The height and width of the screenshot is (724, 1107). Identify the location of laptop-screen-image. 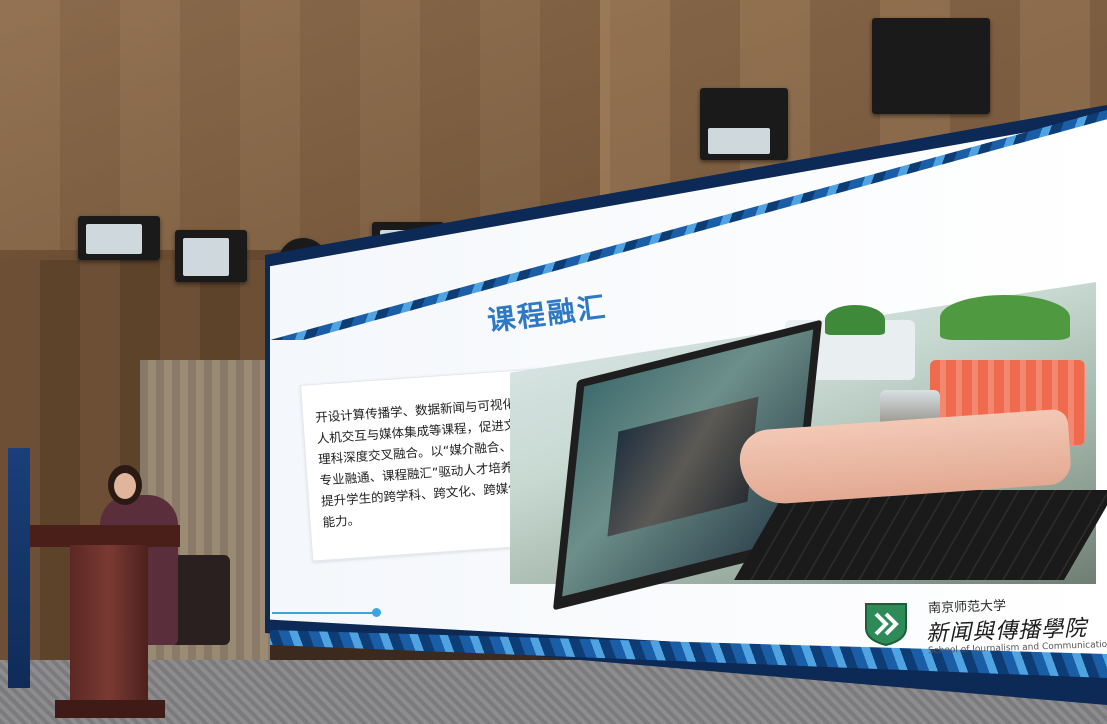
(683, 466).